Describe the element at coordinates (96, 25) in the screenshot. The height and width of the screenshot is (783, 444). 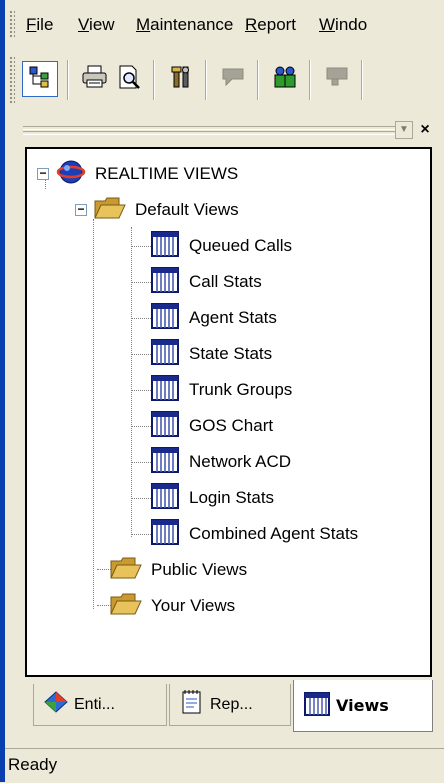
I see `menu-view: View` at that location.